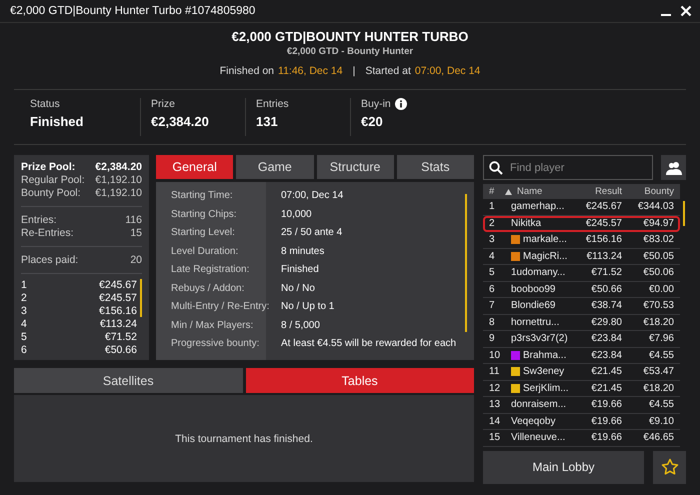 The image size is (700, 495). Describe the element at coordinates (581, 405) in the screenshot. I see `player-row: 13 donraisem... €19.66 €4.55` at that location.